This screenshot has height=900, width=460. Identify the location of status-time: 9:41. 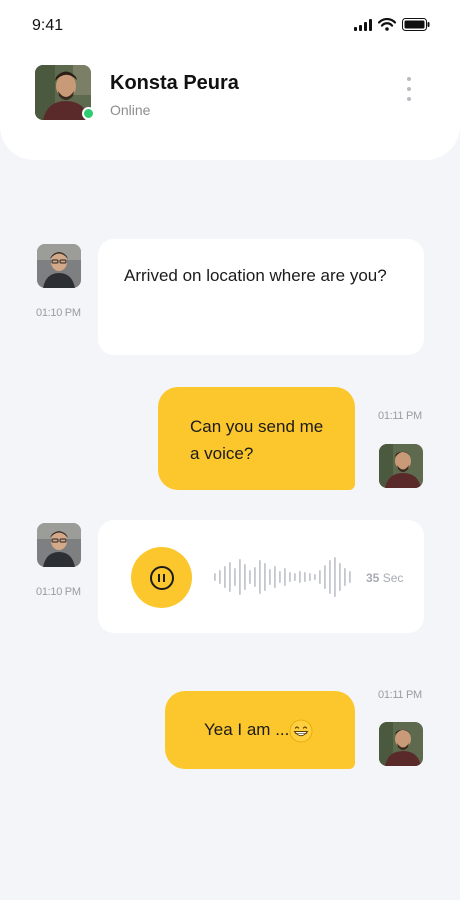
(48, 25).